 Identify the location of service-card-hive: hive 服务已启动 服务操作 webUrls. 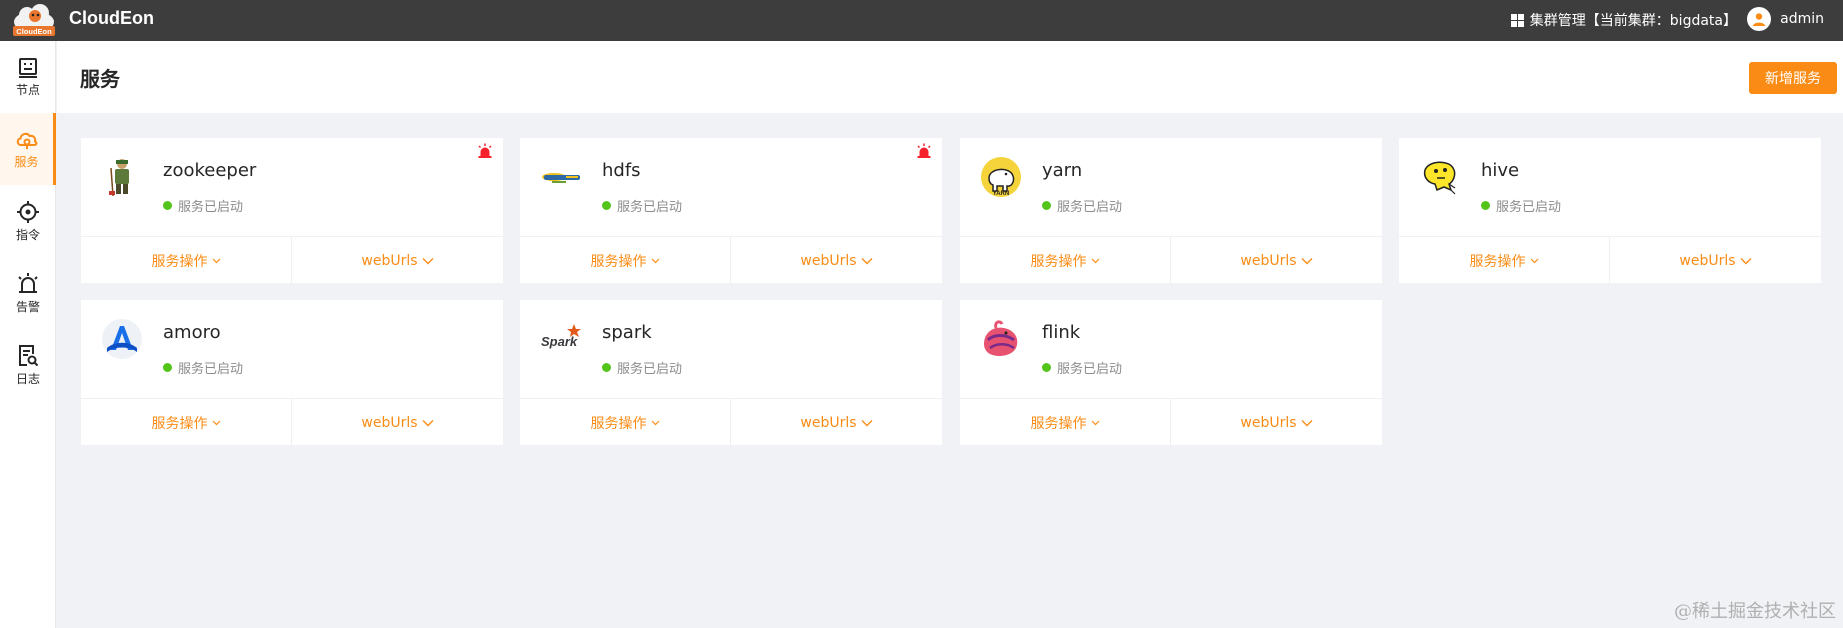
(1610, 211).